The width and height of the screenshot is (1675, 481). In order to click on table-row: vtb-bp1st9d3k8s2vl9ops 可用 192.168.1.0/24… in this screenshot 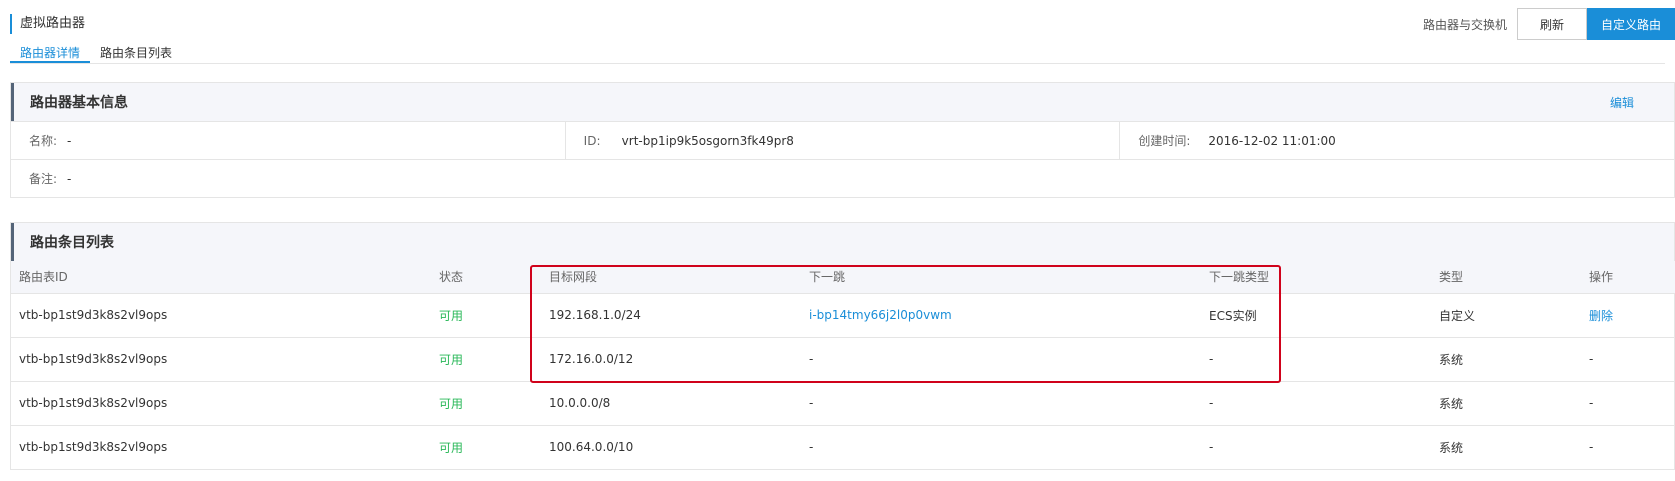, I will do `click(843, 315)`.